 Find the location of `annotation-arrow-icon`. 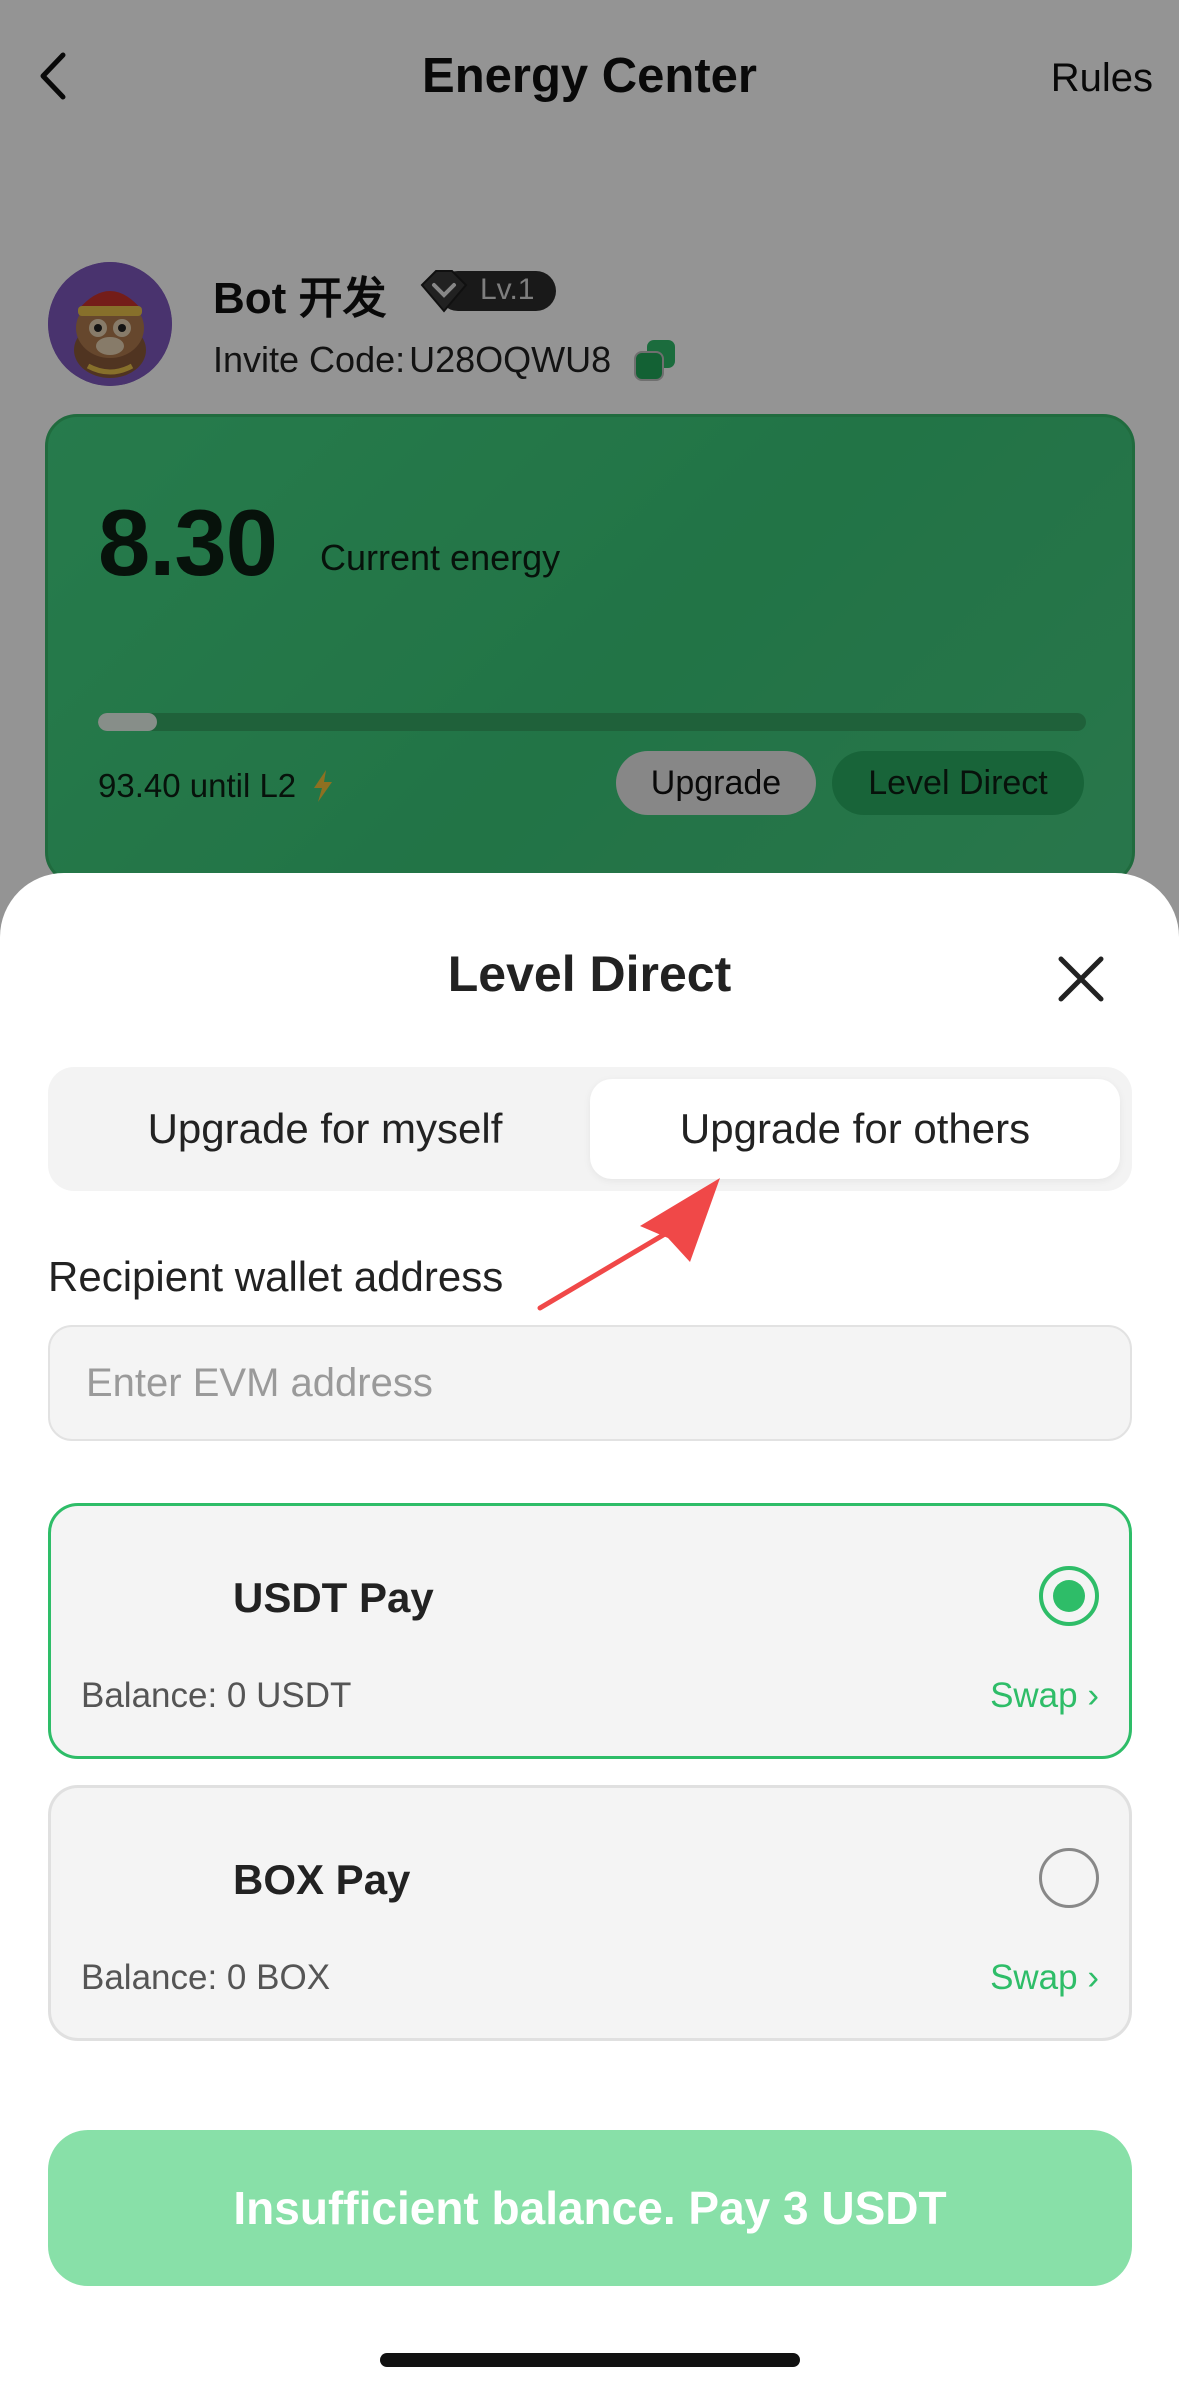

annotation-arrow-icon is located at coordinates (628, 1244).